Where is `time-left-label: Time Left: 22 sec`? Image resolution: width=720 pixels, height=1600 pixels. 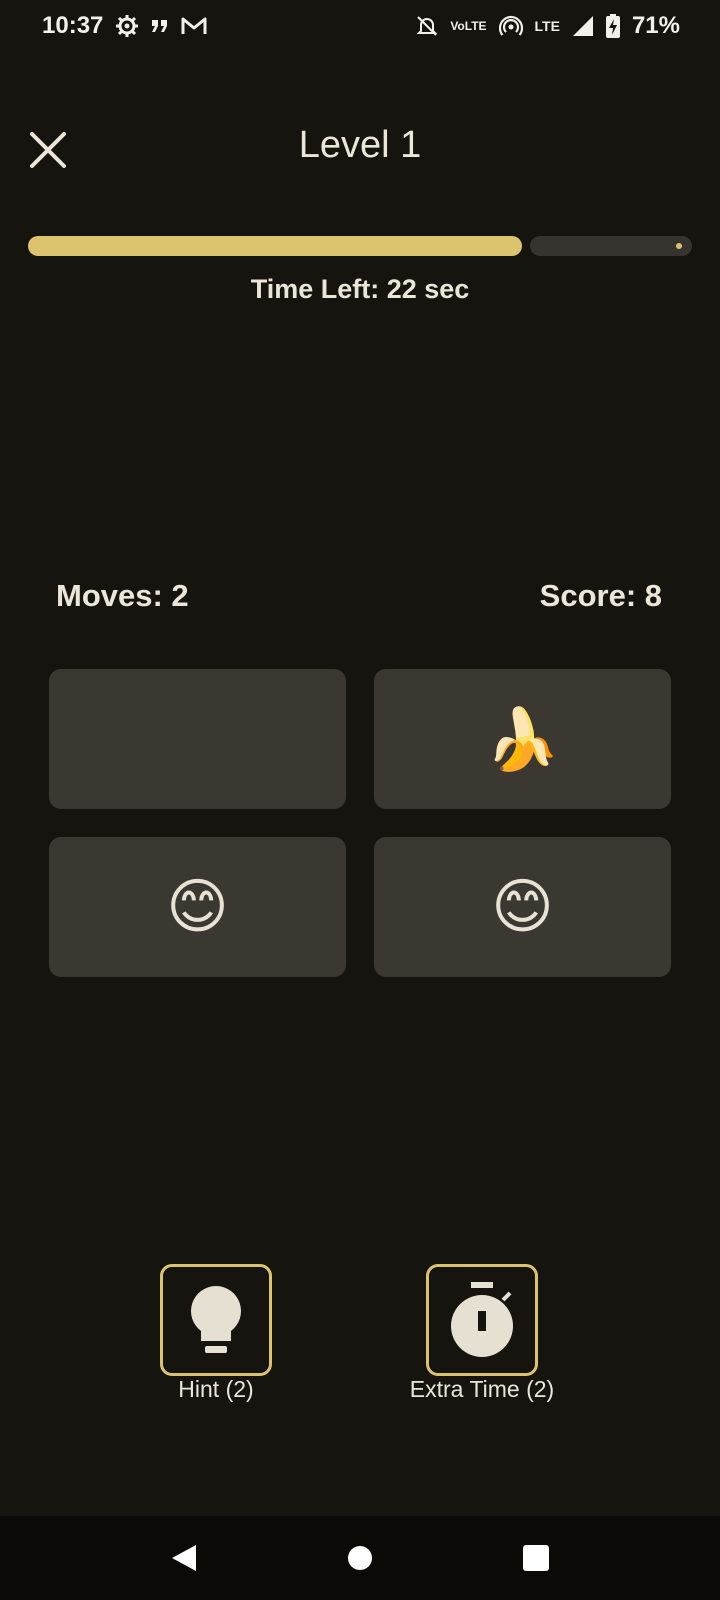
time-left-label: Time Left: 22 sec is located at coordinates (360, 289).